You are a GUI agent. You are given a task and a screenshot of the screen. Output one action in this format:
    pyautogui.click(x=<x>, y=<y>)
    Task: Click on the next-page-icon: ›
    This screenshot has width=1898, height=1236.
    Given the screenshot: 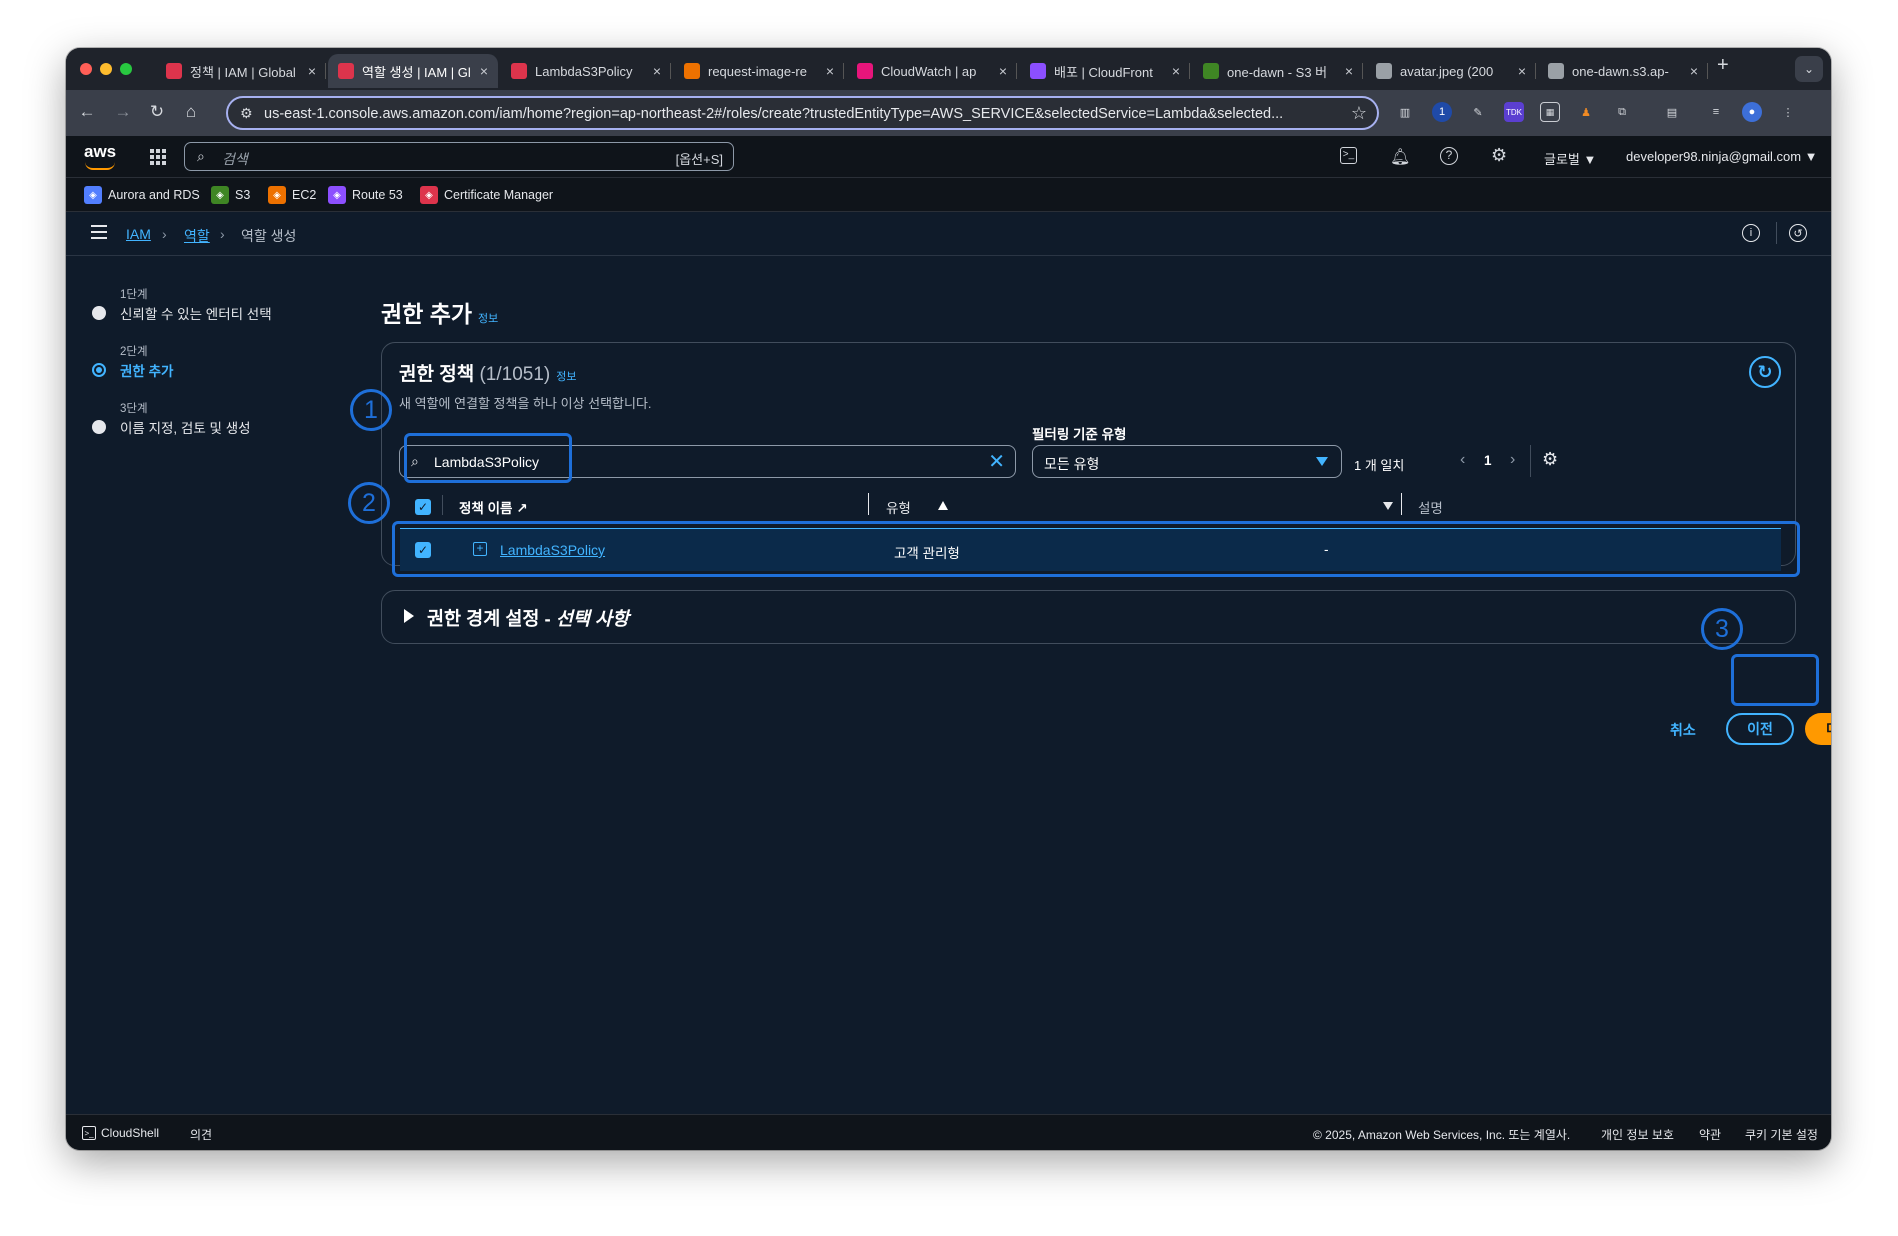 What is the action you would take?
    pyautogui.click(x=1512, y=460)
    